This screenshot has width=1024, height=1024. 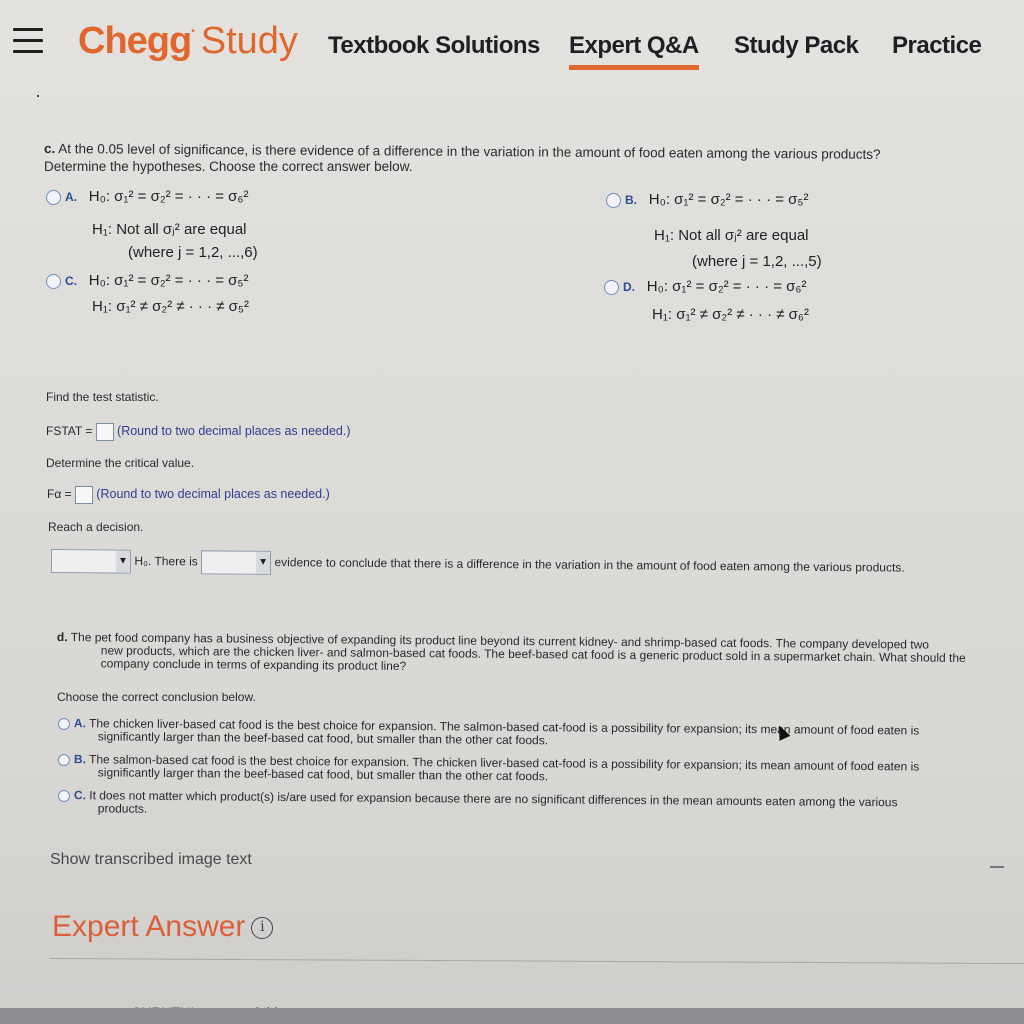 I want to click on option-b-note: (where j = 1,2, ...,5), so click(x=757, y=261).